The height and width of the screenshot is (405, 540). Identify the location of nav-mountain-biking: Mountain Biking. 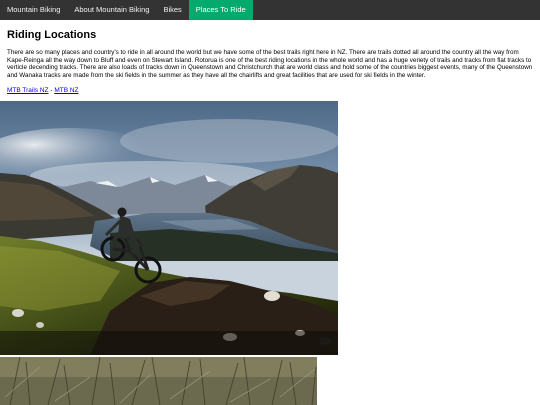
(33, 10).